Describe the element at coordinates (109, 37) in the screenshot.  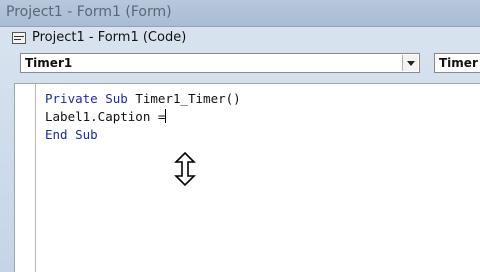
I see `code-window-title: Project1 - Form1 (Code)` at that location.